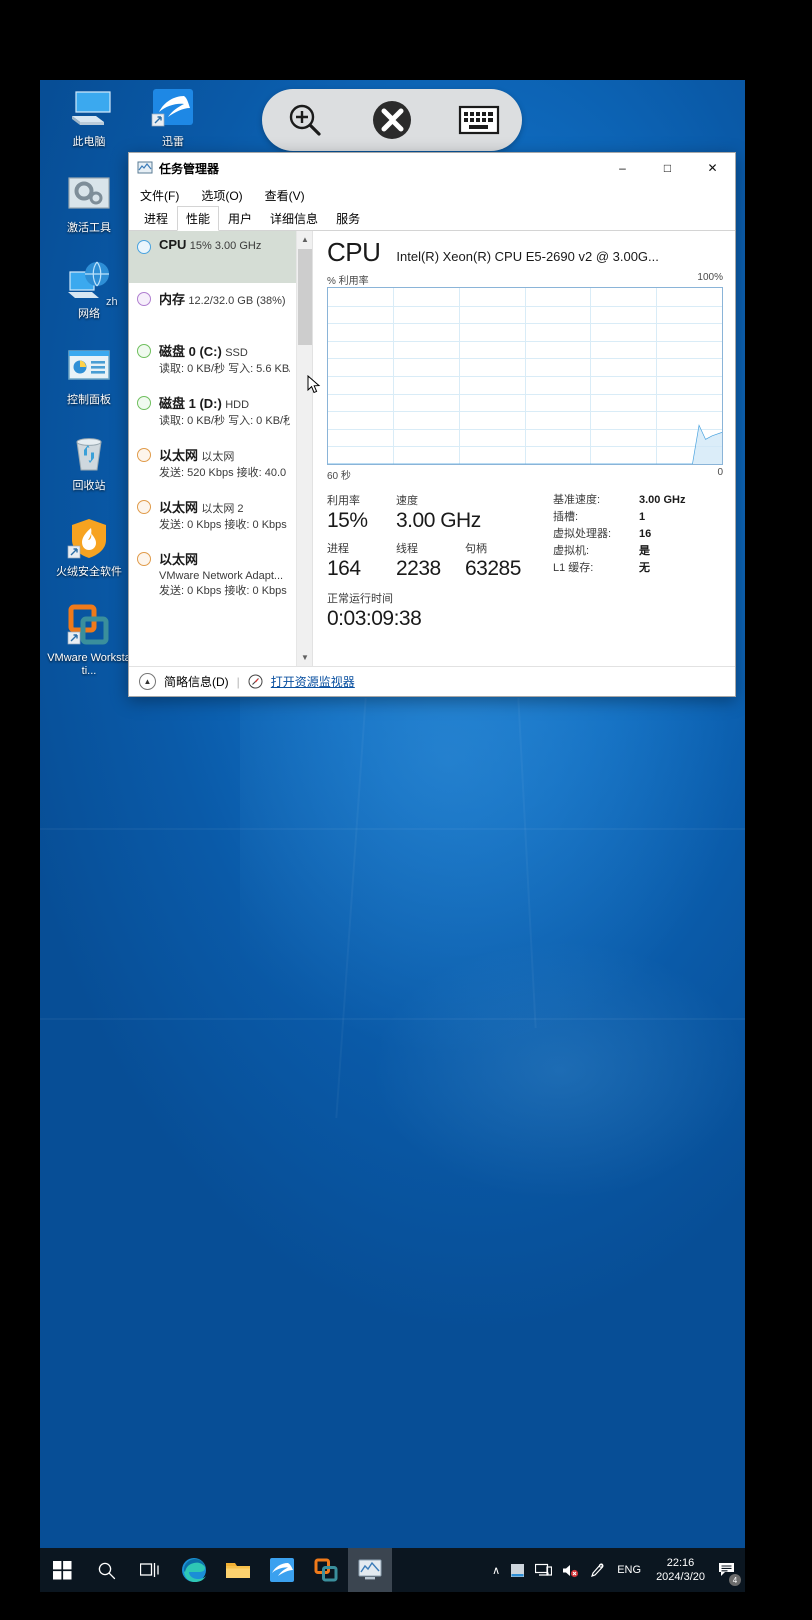  I want to click on pen-icon, so click(597, 1570).